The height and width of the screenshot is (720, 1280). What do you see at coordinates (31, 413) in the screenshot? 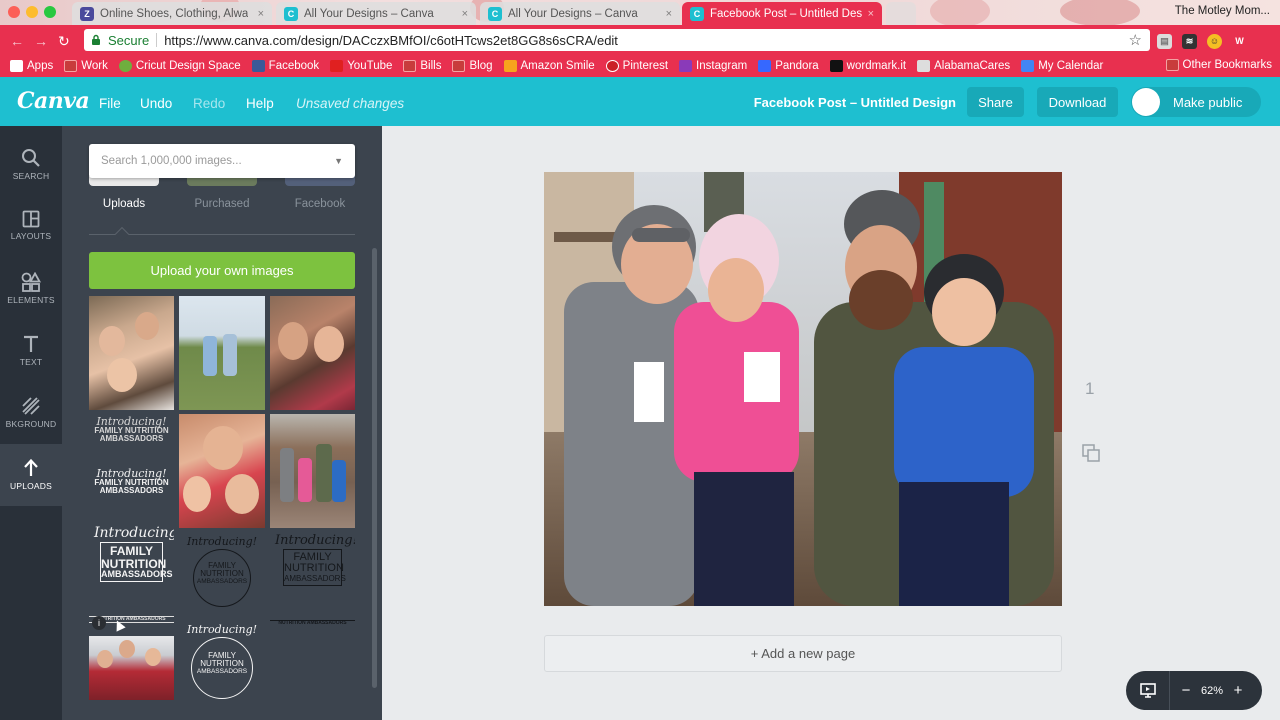
I see `rail-background: BKGROUND` at bounding box center [31, 413].